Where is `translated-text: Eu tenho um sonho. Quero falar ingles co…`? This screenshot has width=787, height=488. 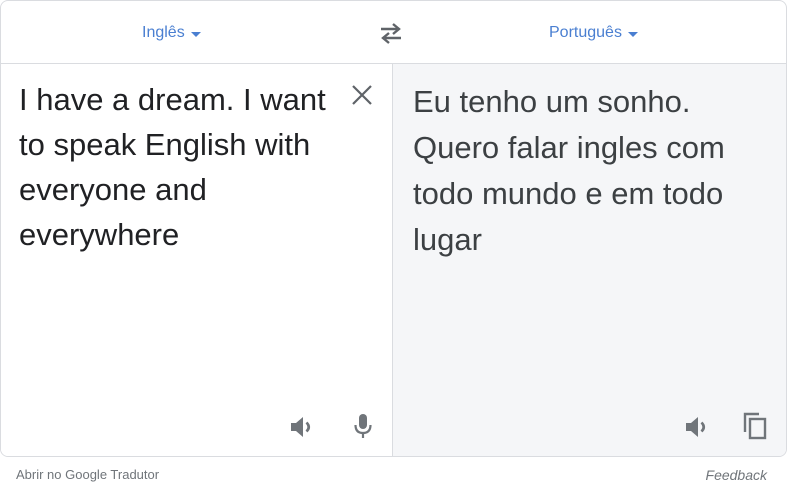
translated-text: Eu tenho um sonho. Quero falar ingles co… is located at coordinates (569, 170).